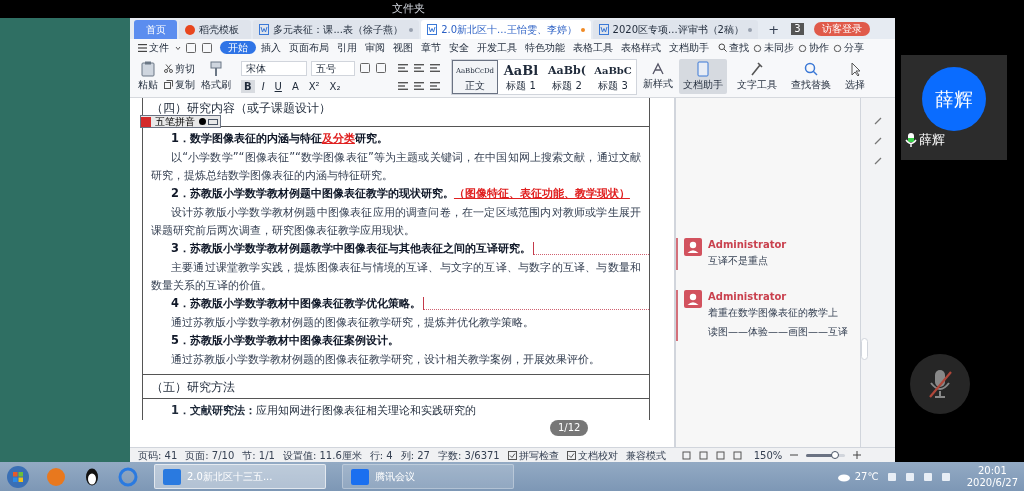  What do you see at coordinates (216, 76) in the screenshot?
I see `format-painter-button: 格式刷` at bounding box center [216, 76].